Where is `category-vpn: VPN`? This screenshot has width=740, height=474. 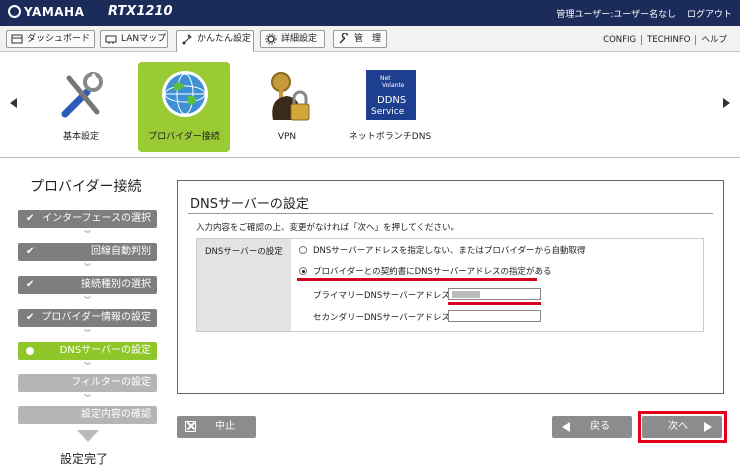
category-vpn: VPN is located at coordinates (287, 107).